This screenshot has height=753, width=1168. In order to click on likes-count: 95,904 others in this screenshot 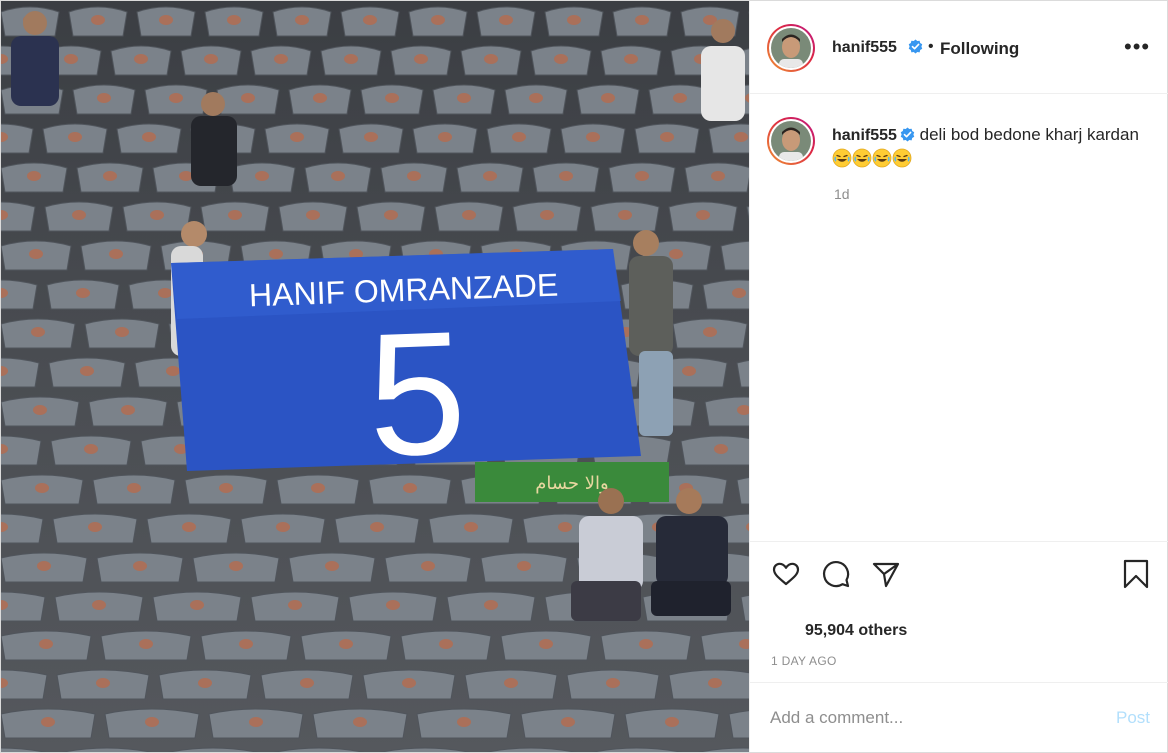, I will do `click(856, 631)`.